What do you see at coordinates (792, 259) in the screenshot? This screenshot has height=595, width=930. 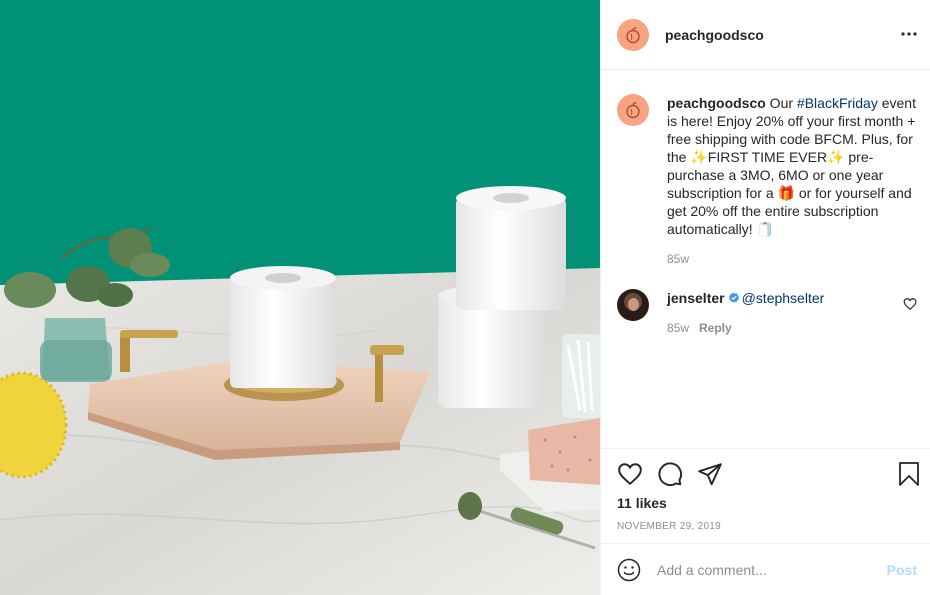 I see `caption-timestamp: 85w` at bounding box center [792, 259].